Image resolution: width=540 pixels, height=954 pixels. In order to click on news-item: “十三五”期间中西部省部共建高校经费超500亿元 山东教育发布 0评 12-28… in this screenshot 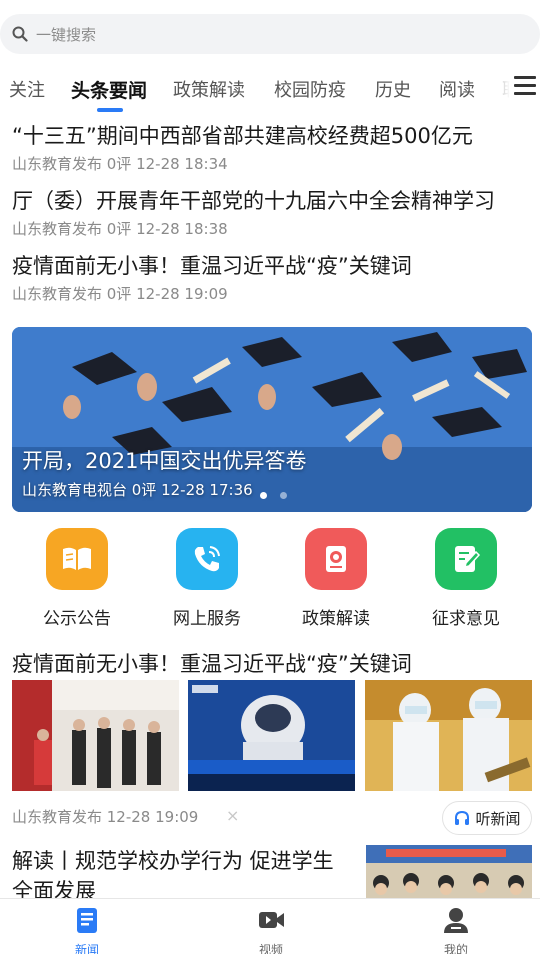, I will do `click(270, 147)`.